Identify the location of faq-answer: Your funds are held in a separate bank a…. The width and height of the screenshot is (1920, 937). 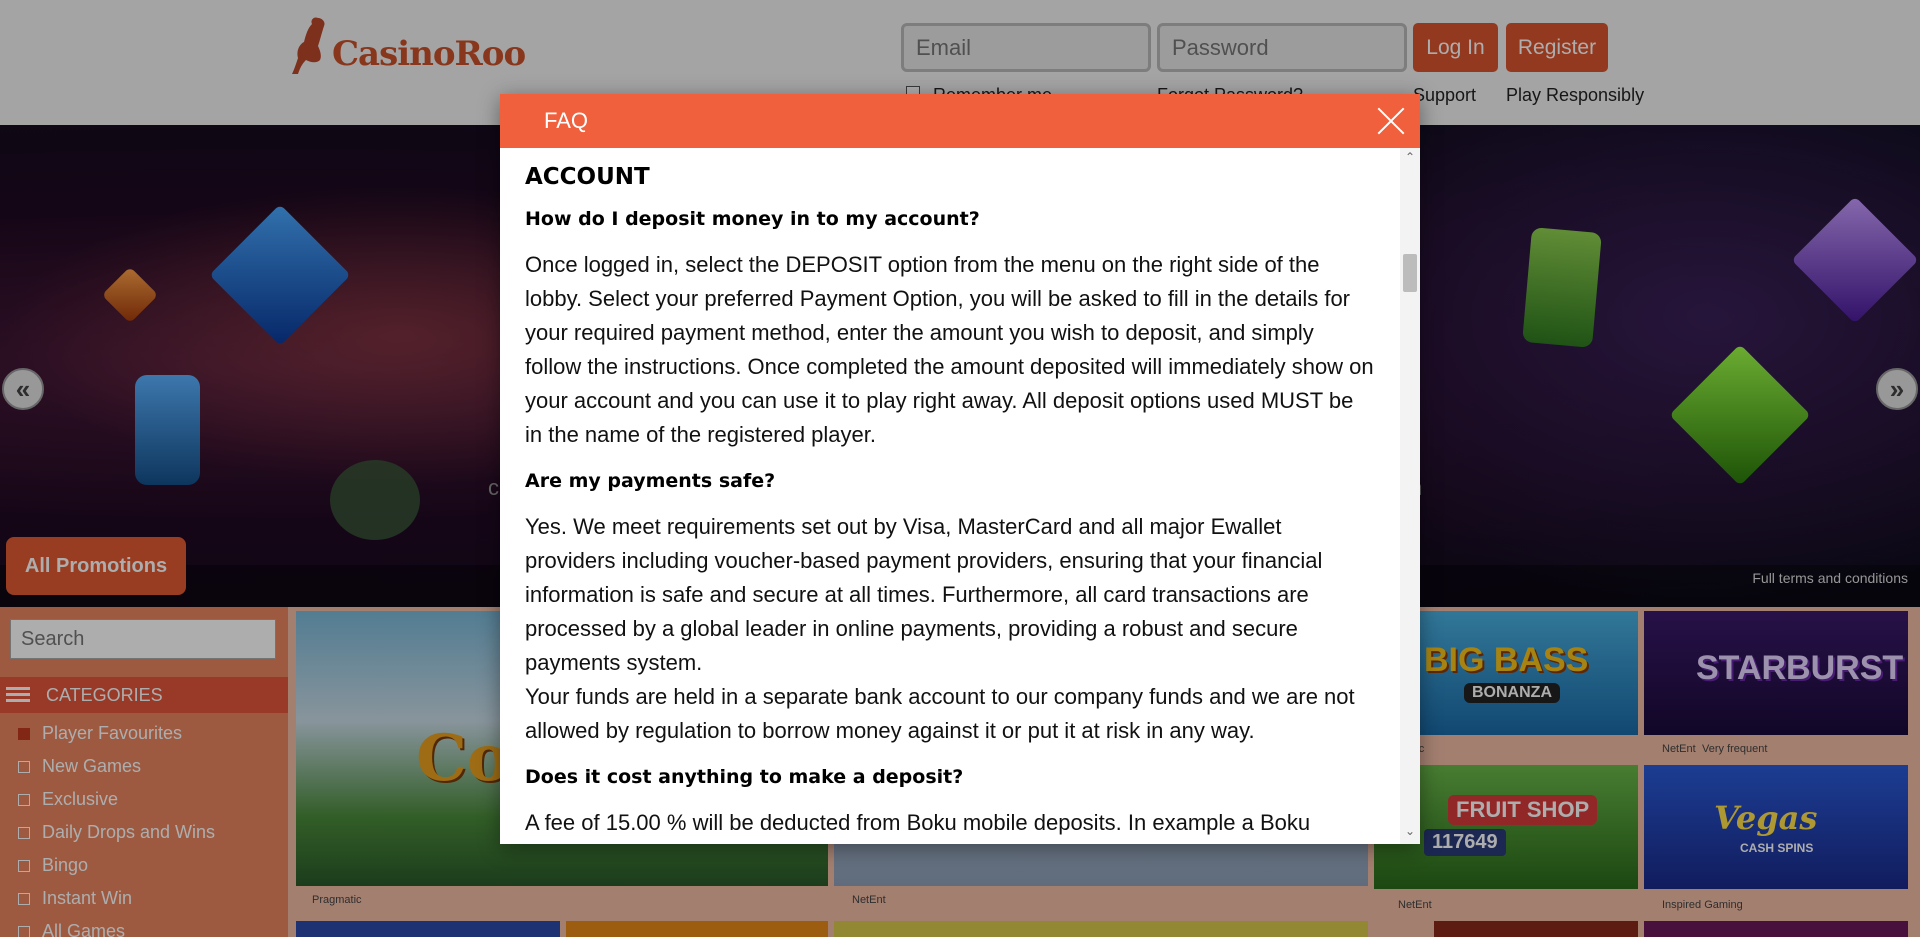
(940, 713).